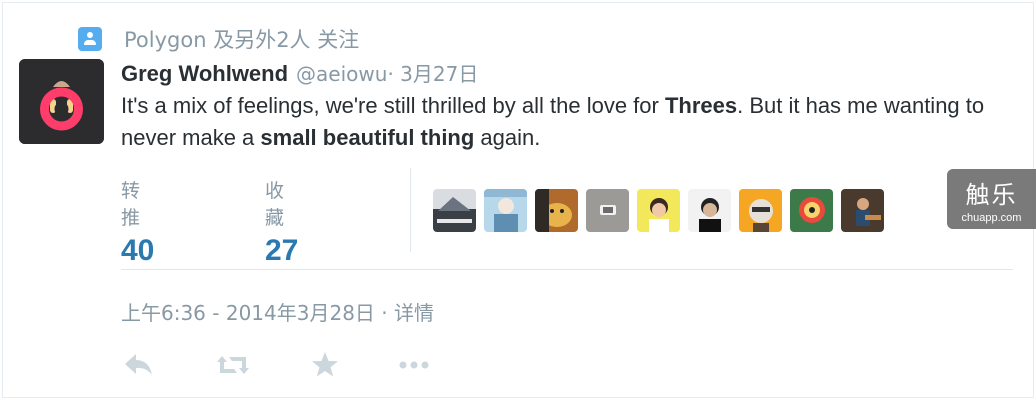 The height and width of the screenshot is (400, 1036). I want to click on favorites-label: 收藏, so click(275, 204).